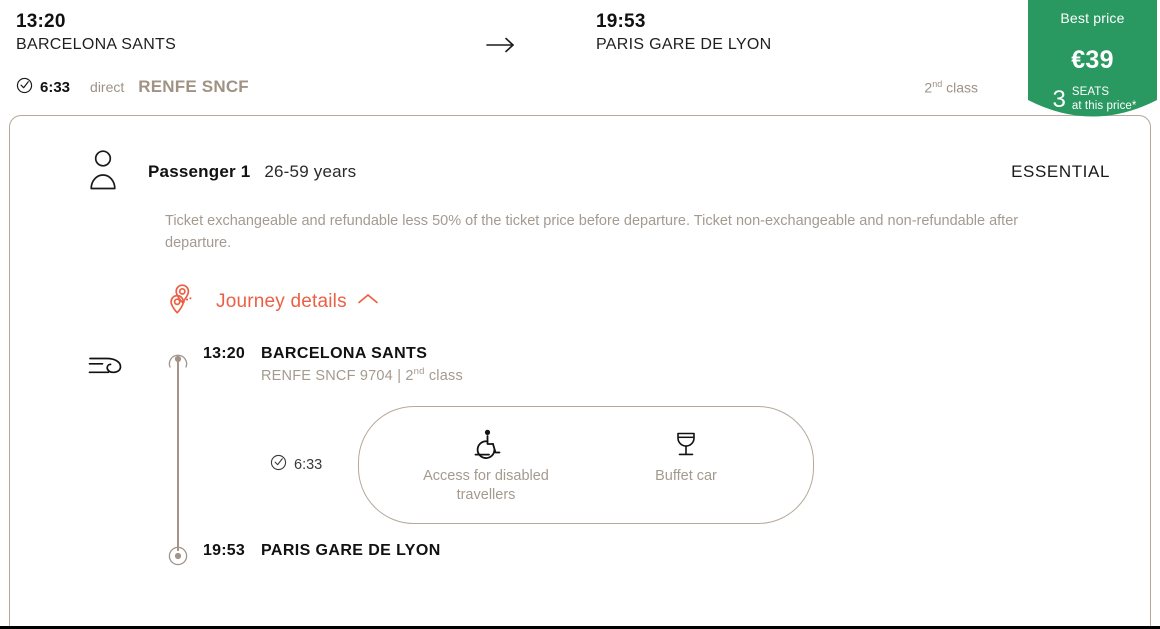 The image size is (1160, 629). What do you see at coordinates (621, 21) in the screenshot?
I see `arrival-time: 19:53` at bounding box center [621, 21].